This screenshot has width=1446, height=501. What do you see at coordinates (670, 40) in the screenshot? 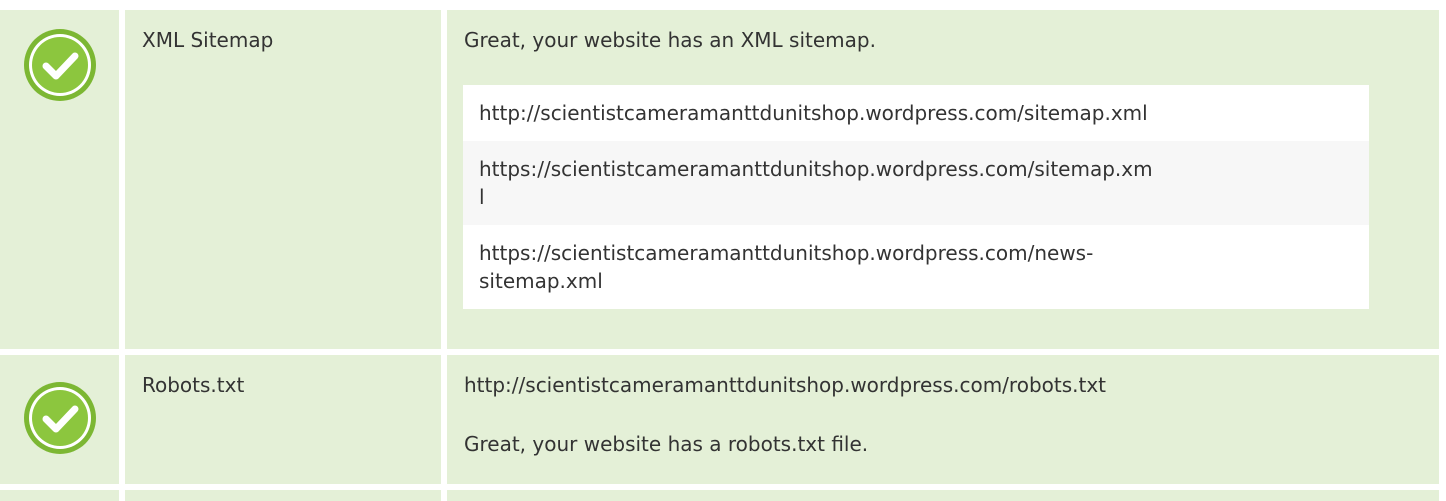
I see `status-message: Great, your website has an XML sitemap.` at bounding box center [670, 40].